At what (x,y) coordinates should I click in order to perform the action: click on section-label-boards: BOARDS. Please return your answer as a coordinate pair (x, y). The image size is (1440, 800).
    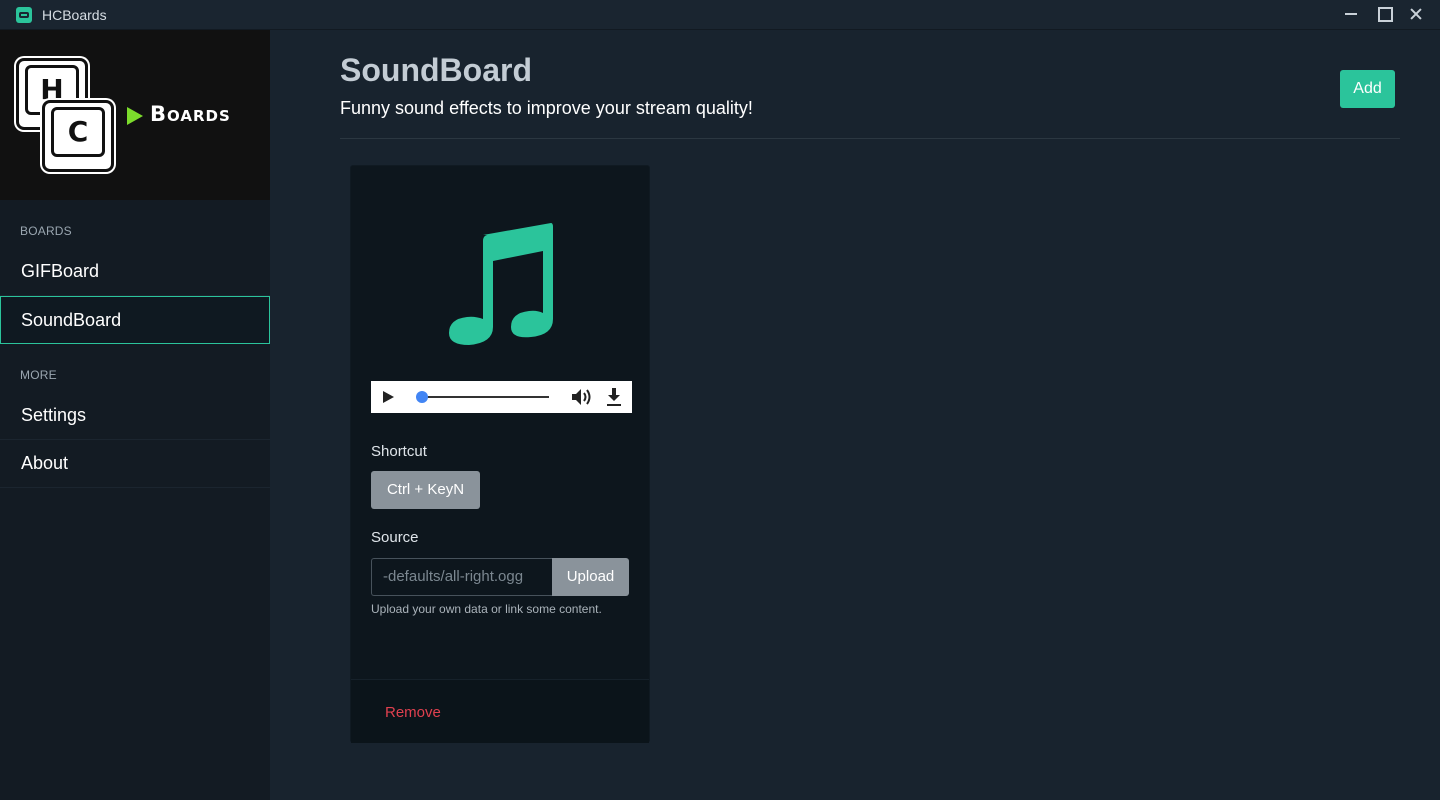
    Looking at the image, I should click on (46, 231).